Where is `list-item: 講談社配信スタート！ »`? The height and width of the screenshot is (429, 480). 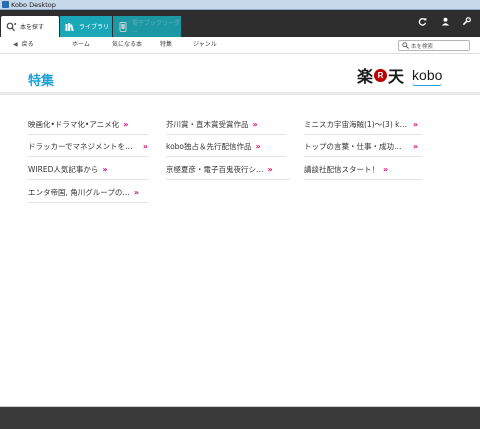
list-item: 講談社配信スタート！ » is located at coordinates (363, 170).